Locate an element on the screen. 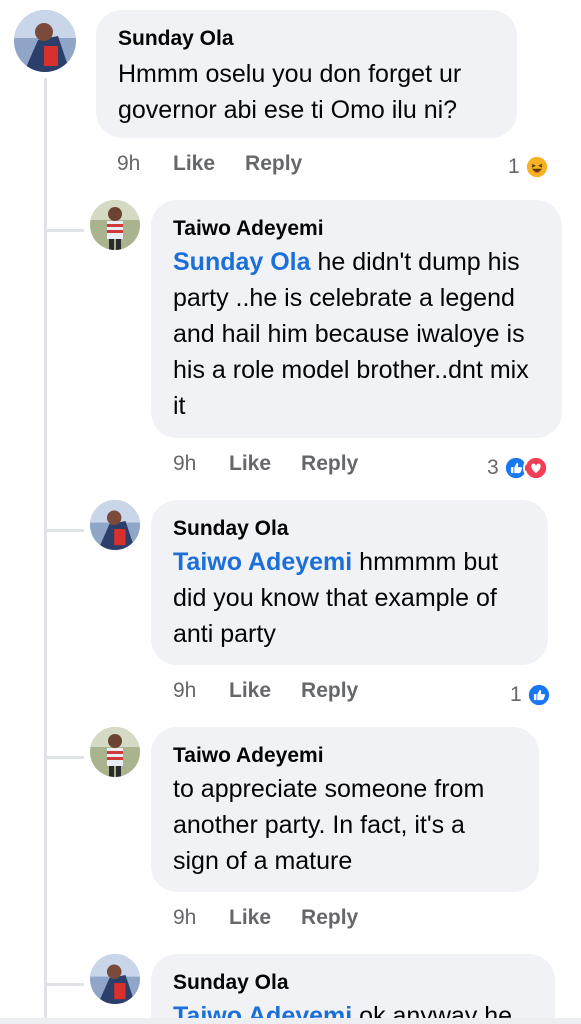 This screenshot has width=581, height=1024. reaction-summary: 3 is located at coordinates (518, 468).